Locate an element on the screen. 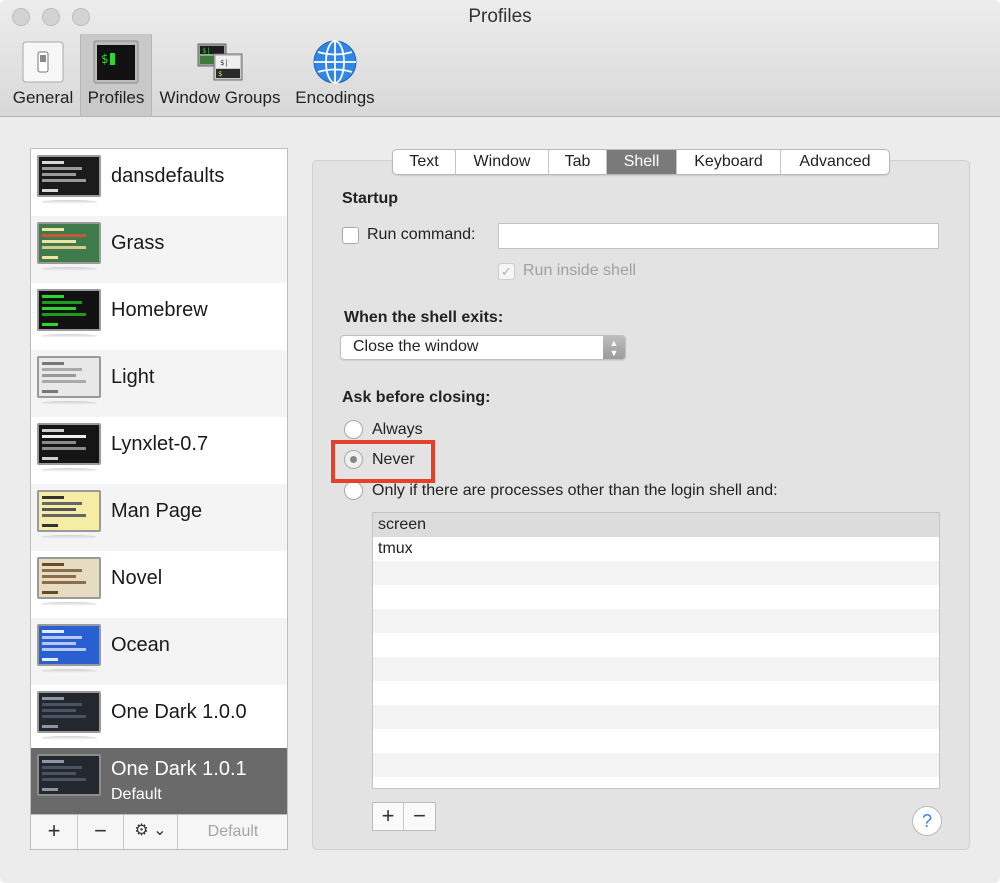 The width and height of the screenshot is (1000, 883). settings-tabs: Text Window Tab Shell Keyboard Advanced is located at coordinates (641, 162).